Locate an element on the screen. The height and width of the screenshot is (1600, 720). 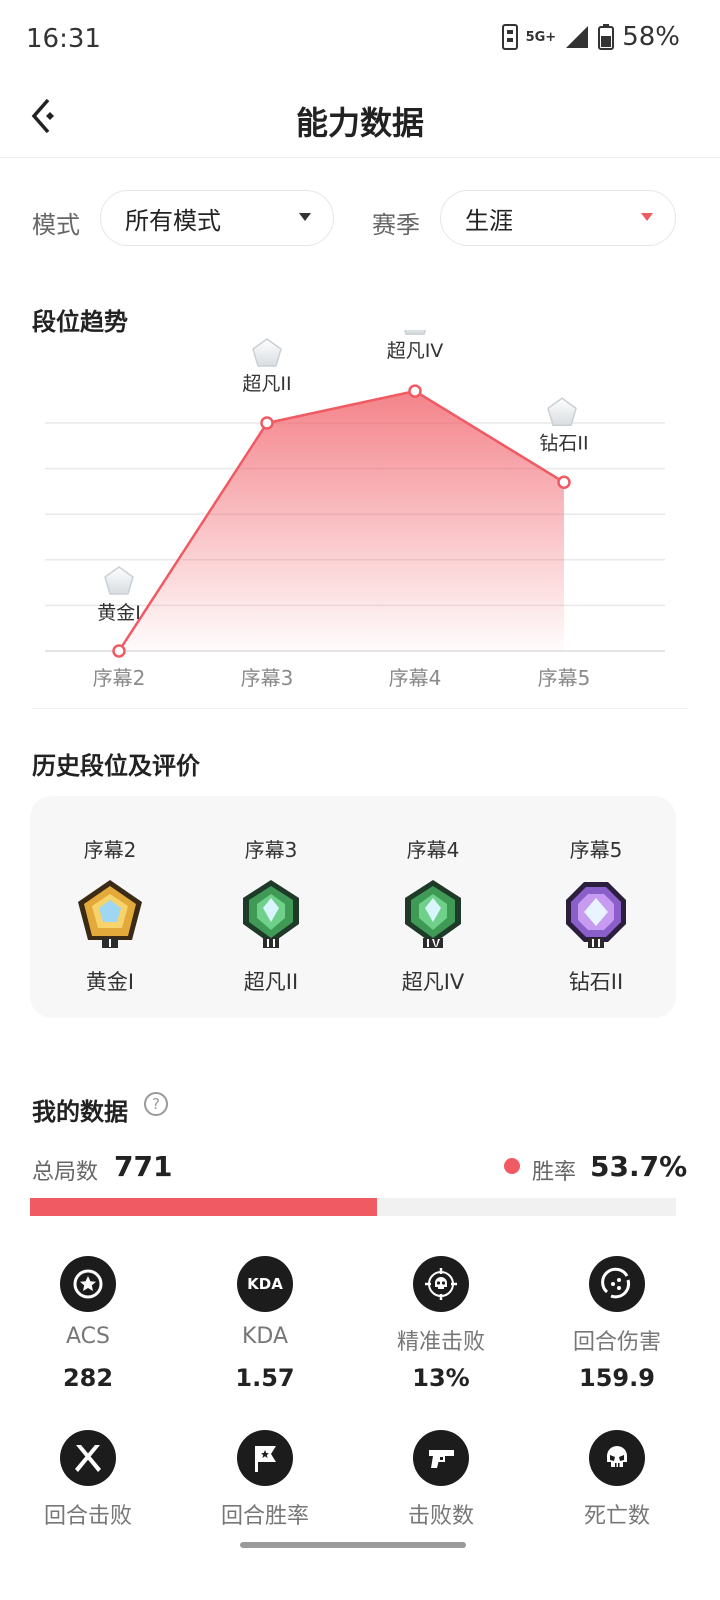
nfc-icon is located at coordinates (509, 37).